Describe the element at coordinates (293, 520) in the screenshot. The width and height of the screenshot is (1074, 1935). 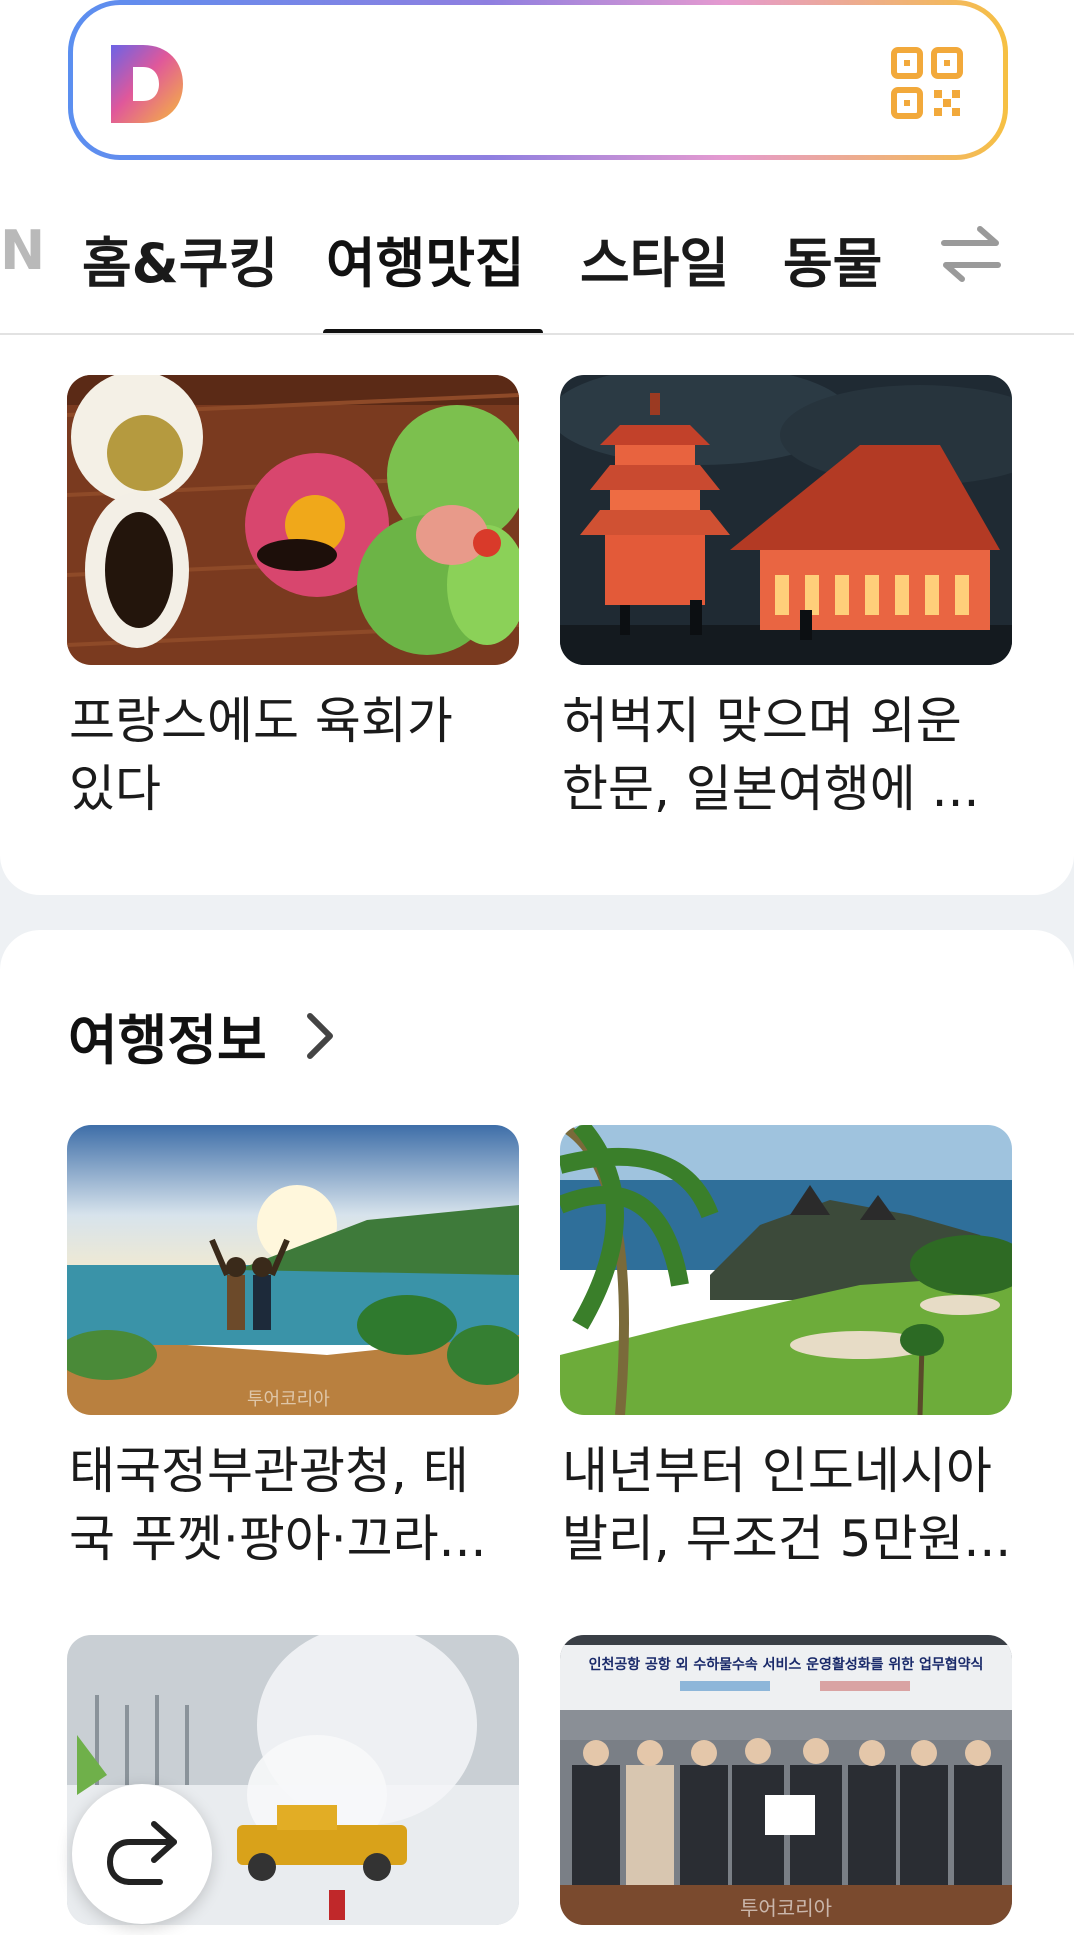
I see `food-plate-photo` at that location.